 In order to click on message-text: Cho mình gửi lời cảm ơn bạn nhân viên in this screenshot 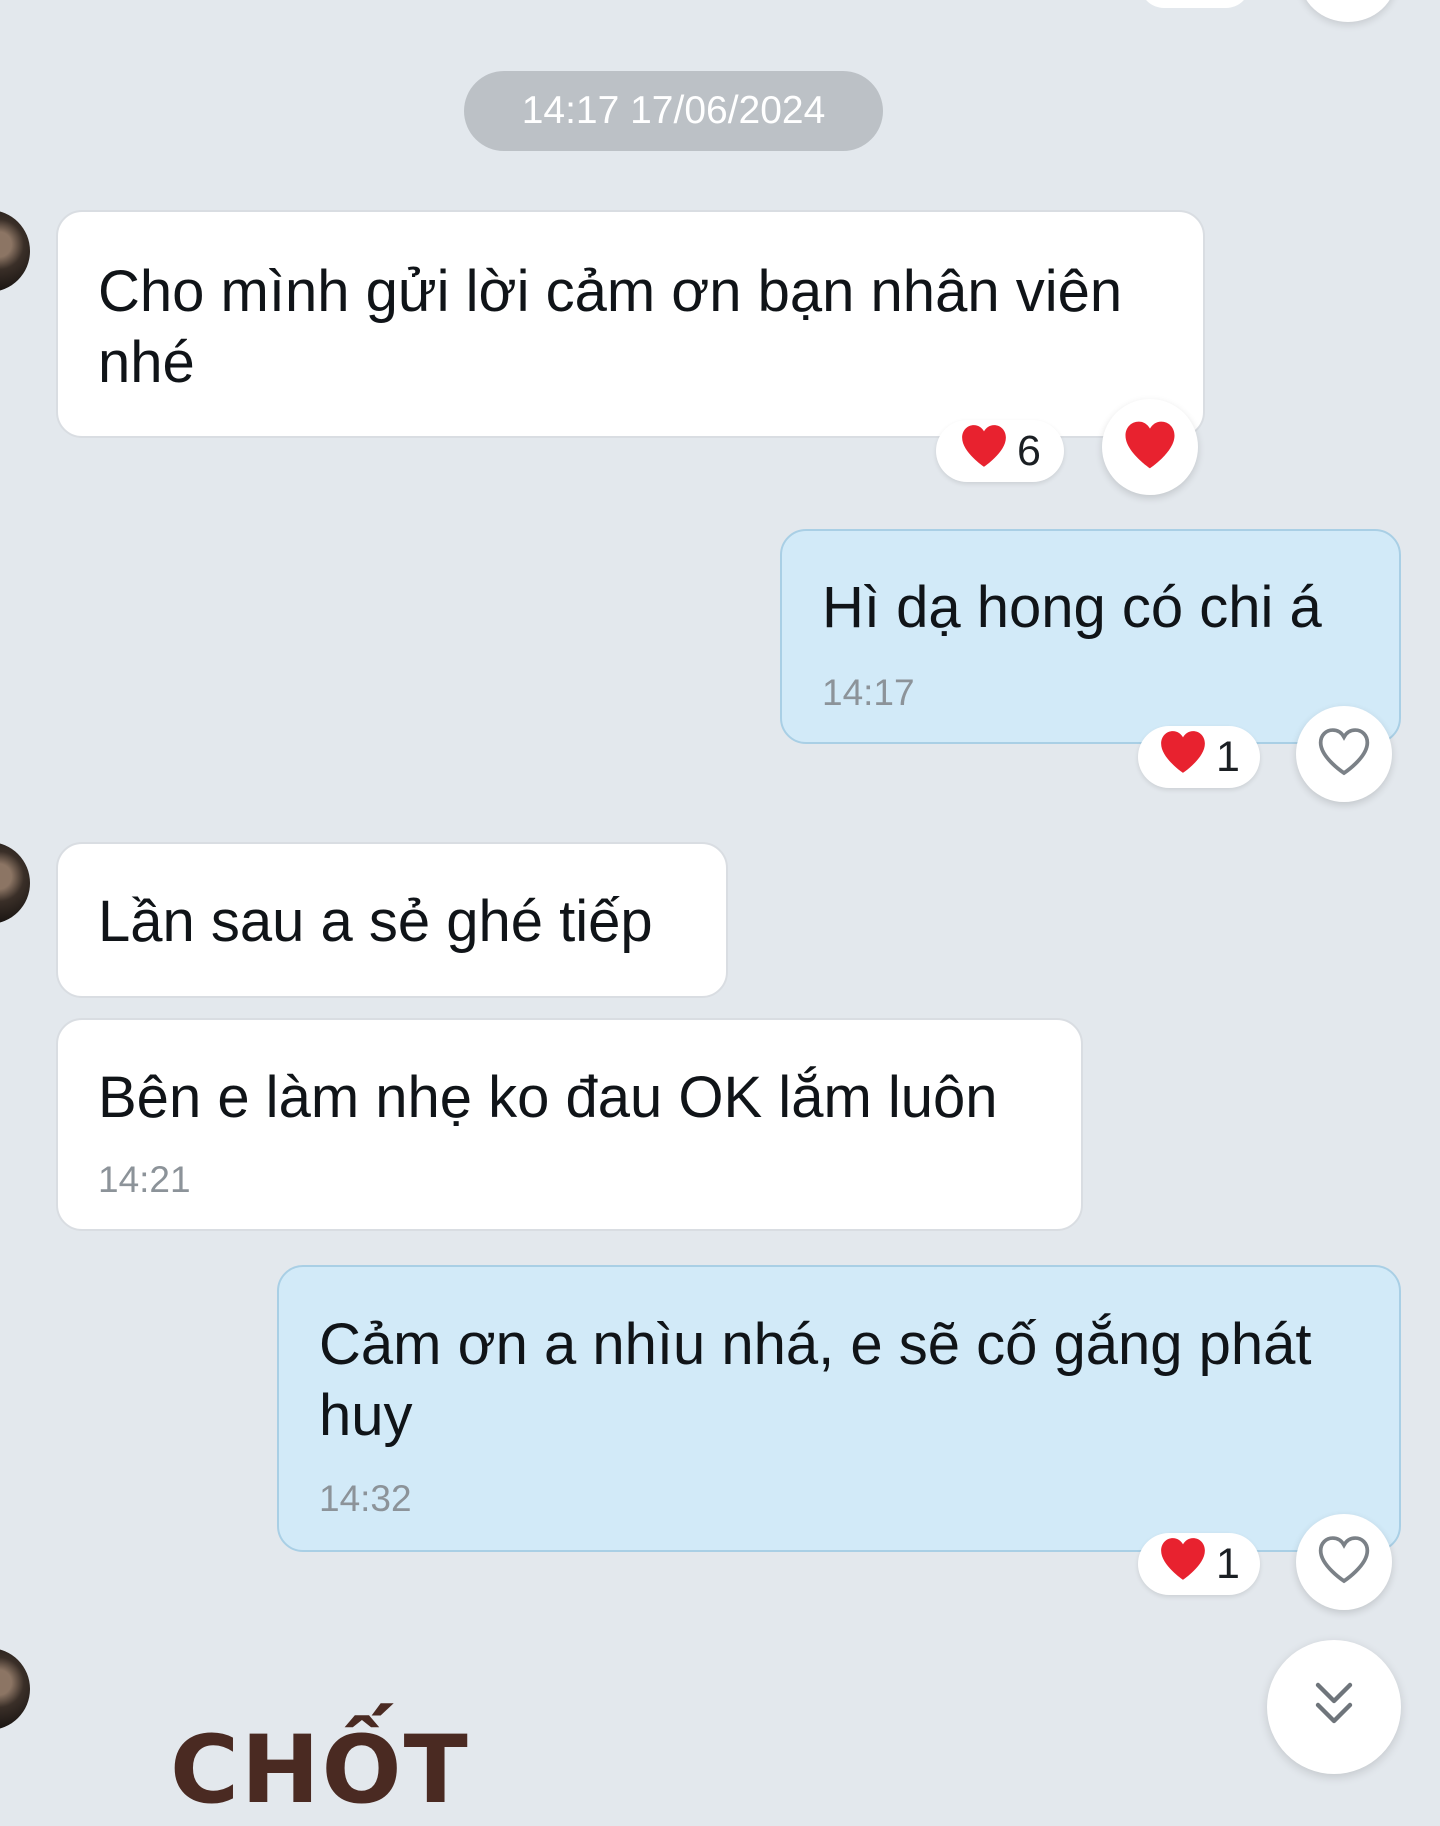, I will do `click(610, 291)`.